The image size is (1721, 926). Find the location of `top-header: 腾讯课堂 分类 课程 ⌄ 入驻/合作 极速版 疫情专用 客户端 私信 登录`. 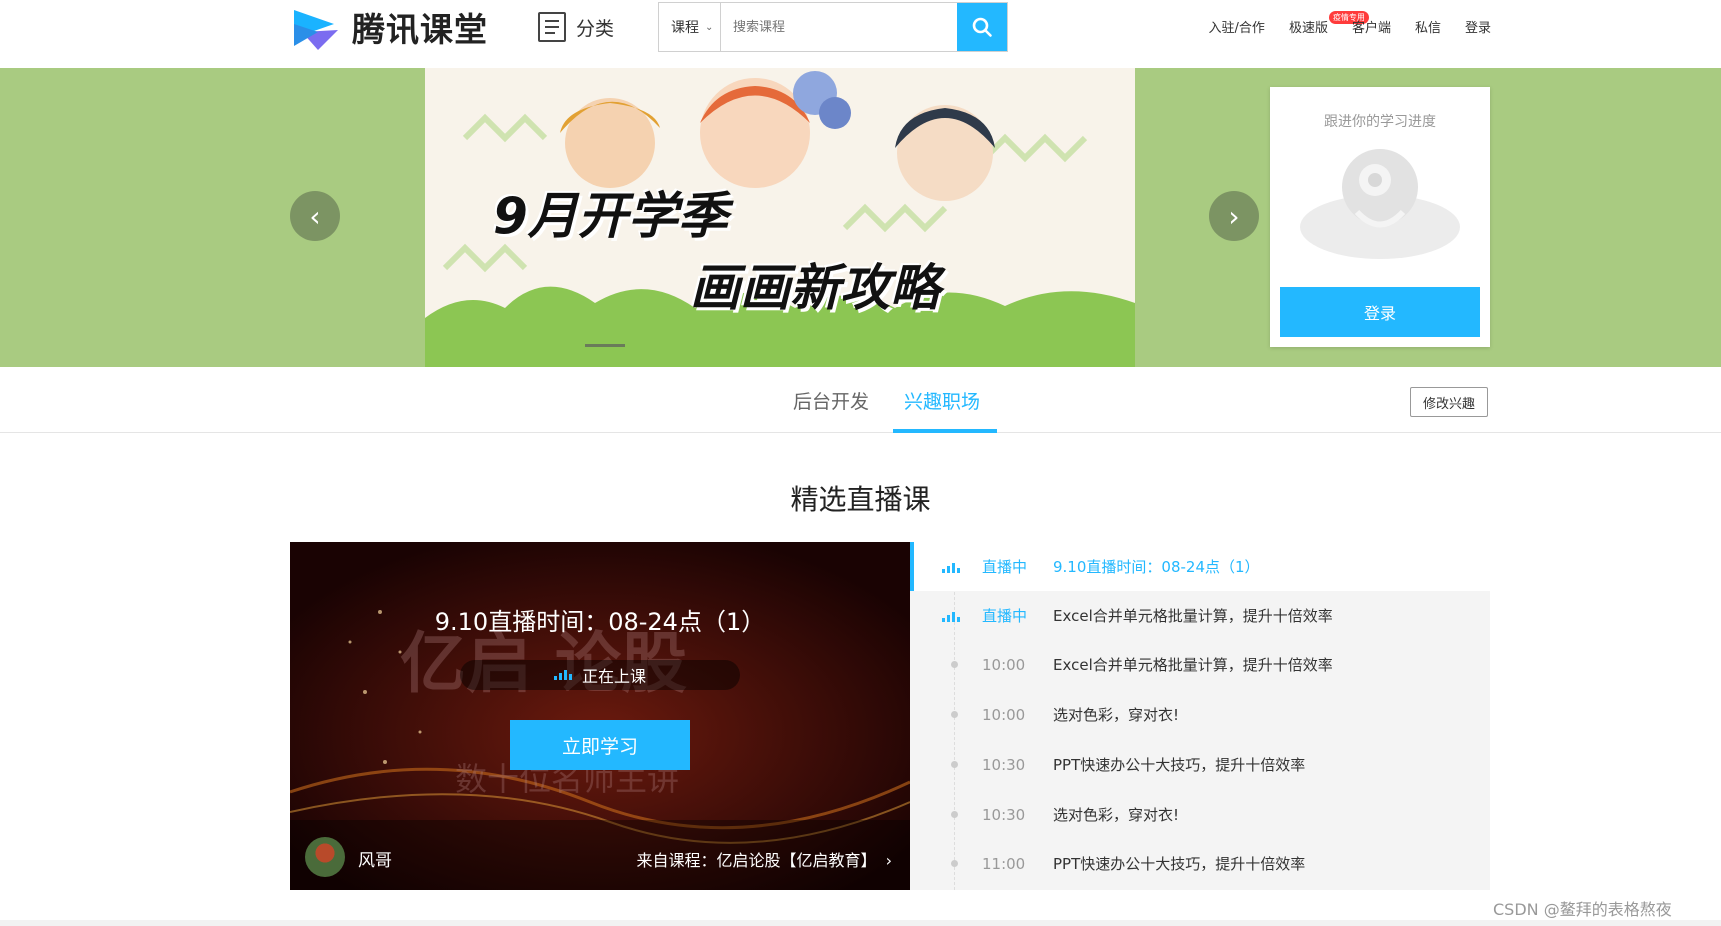

top-header: 腾讯课堂 分类 课程 ⌄ 入驻/合作 极速版 疫情专用 客户端 私信 登录 is located at coordinates (860, 34).